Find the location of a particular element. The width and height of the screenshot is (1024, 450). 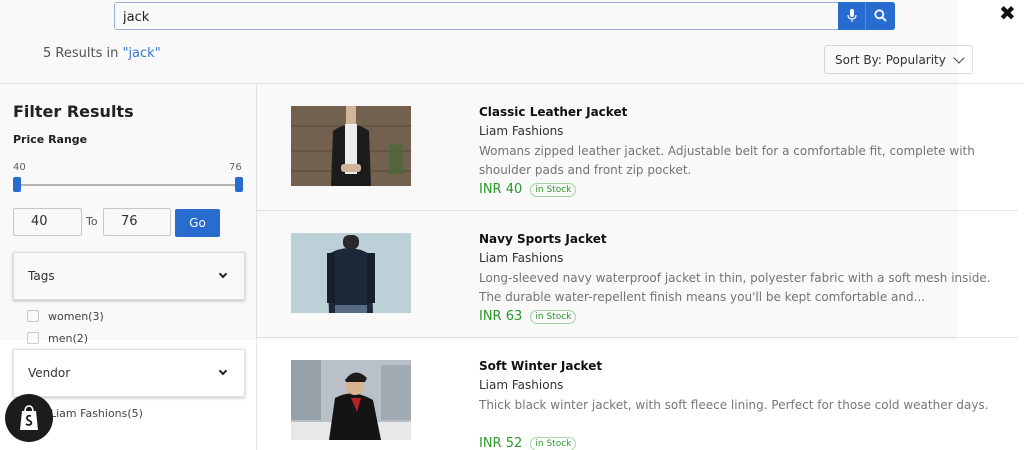

range-min-label: 40 is located at coordinates (19, 167).